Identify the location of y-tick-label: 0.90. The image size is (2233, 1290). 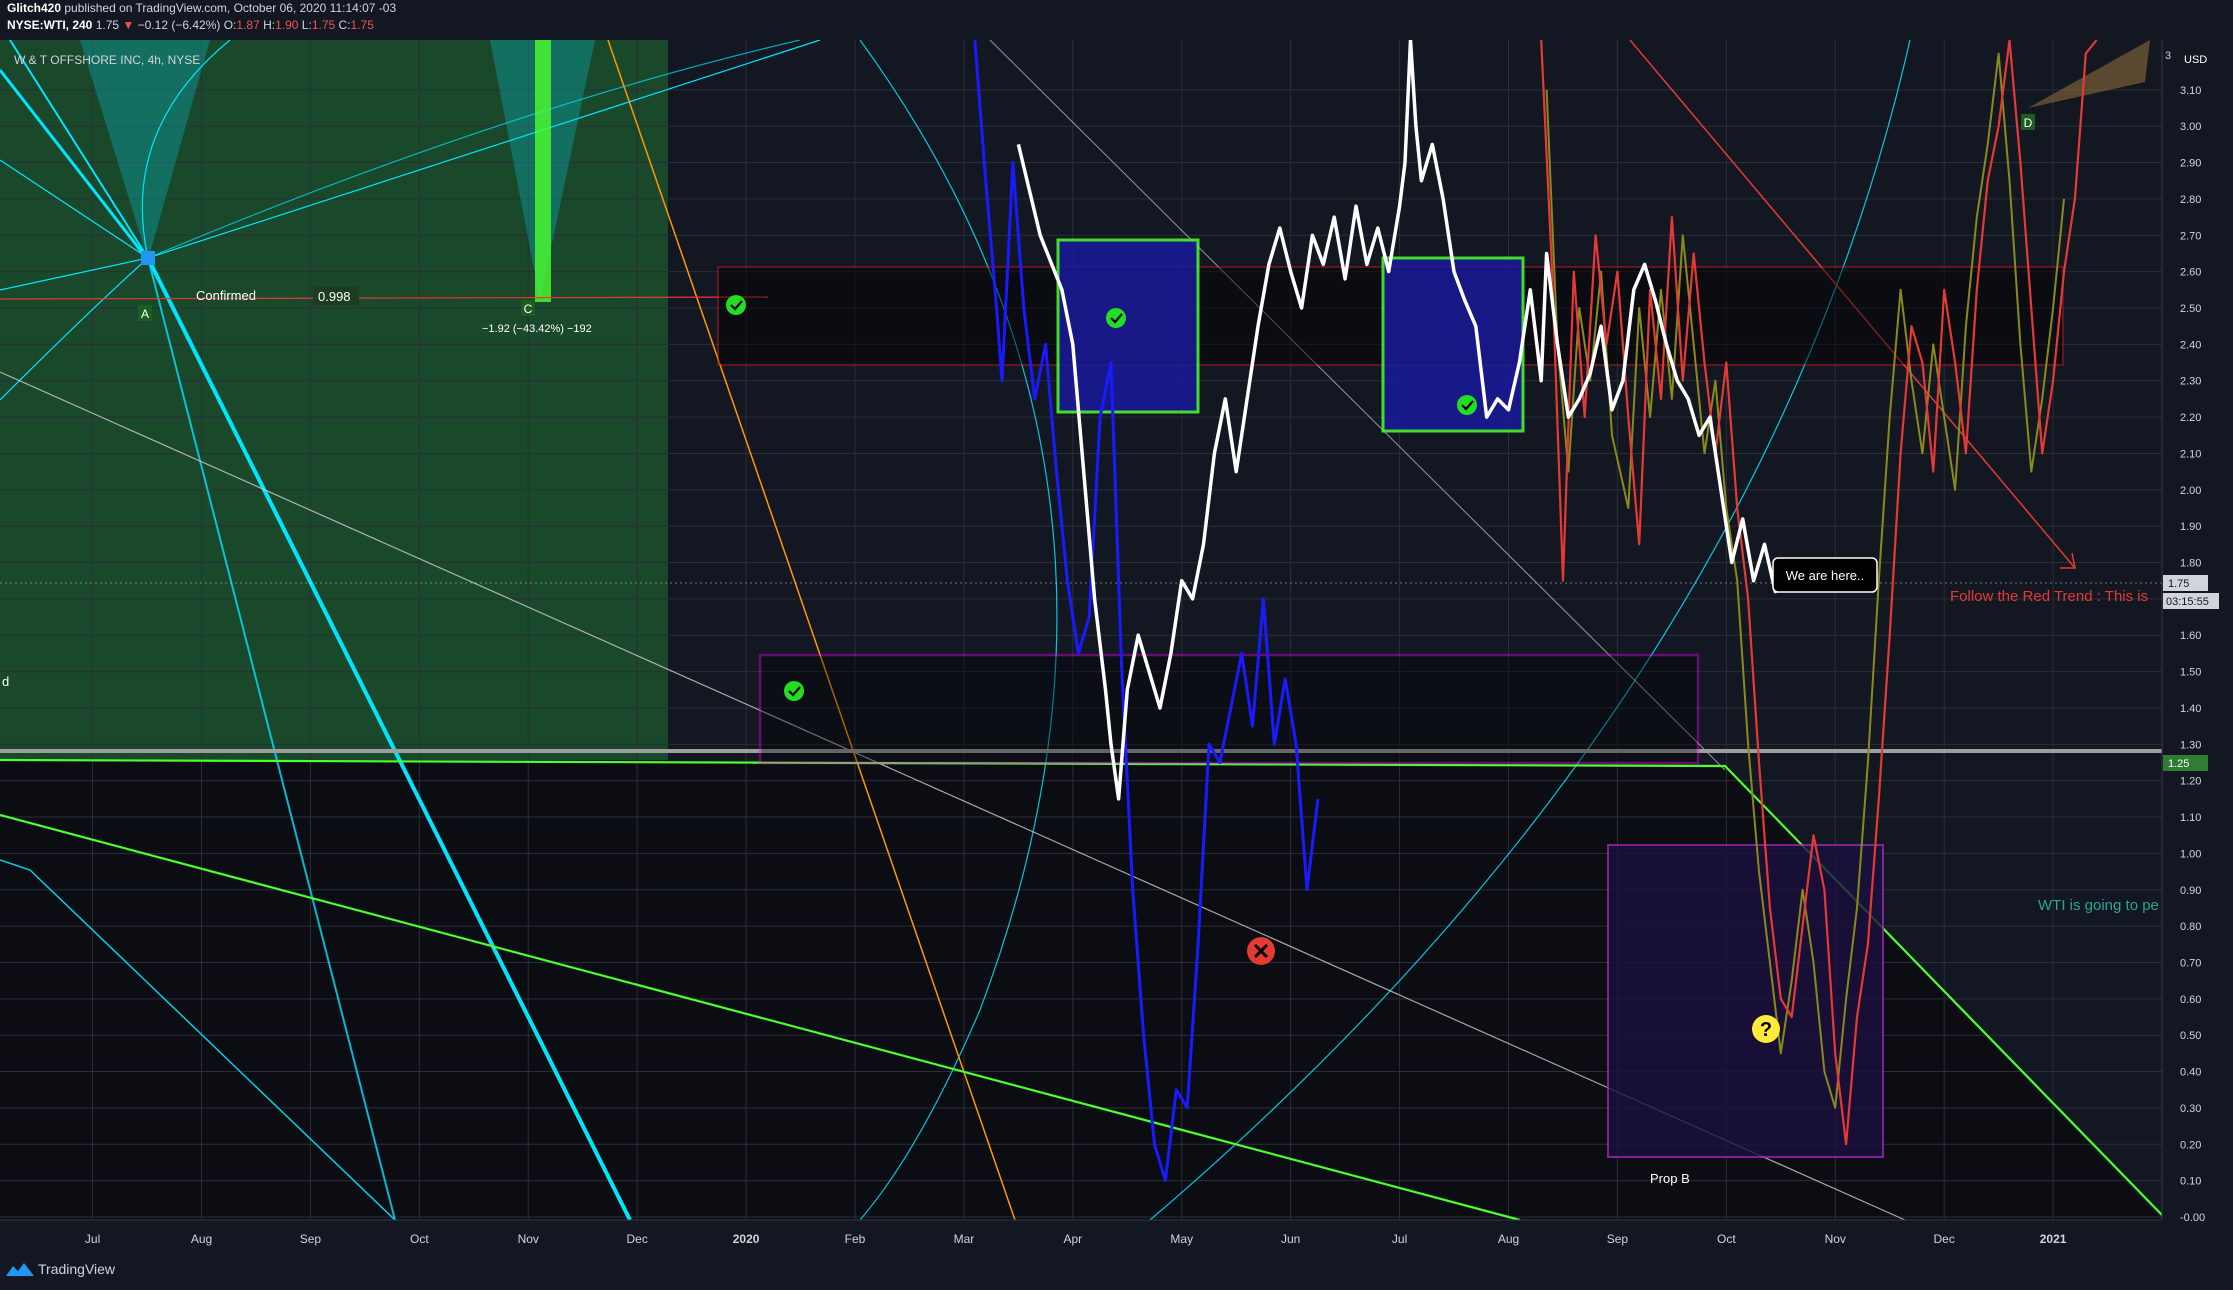
(2190, 891).